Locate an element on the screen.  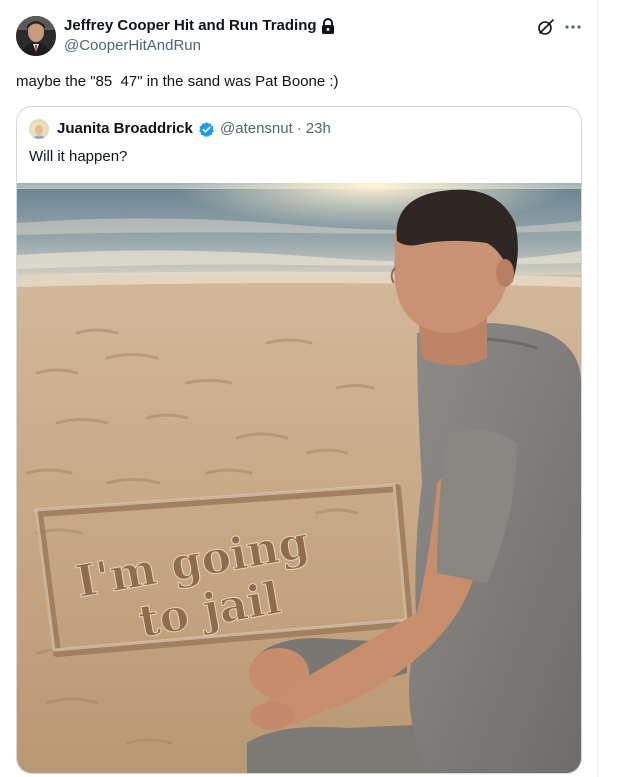
author-name: Jeffrey Cooper Hit and Run Trading is located at coordinates (190, 26).